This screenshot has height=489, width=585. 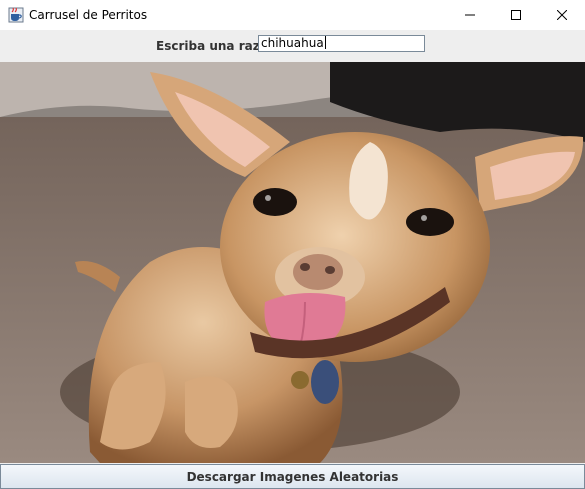 What do you see at coordinates (16, 15) in the screenshot?
I see `java-cup-icon` at bounding box center [16, 15].